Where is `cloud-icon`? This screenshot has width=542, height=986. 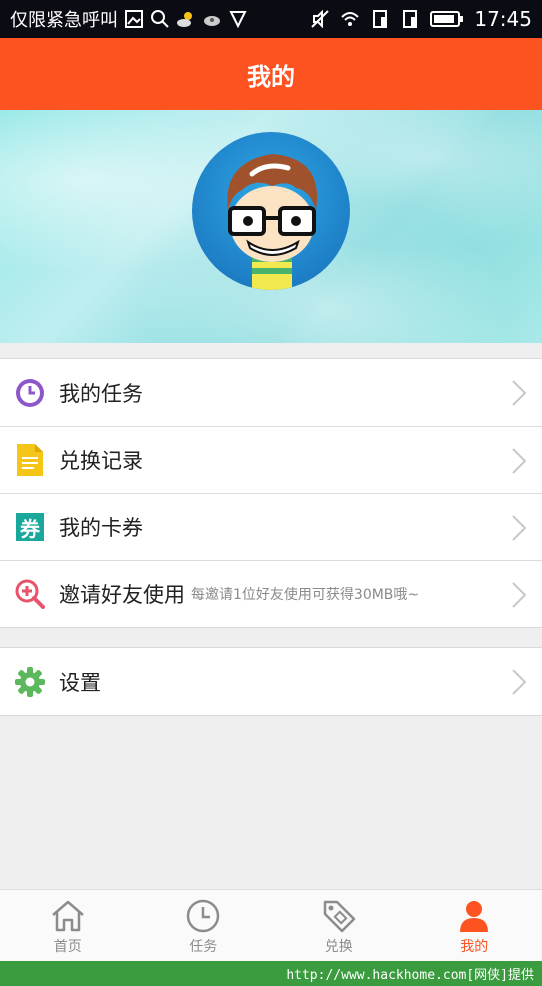 cloud-icon is located at coordinates (212, 21).